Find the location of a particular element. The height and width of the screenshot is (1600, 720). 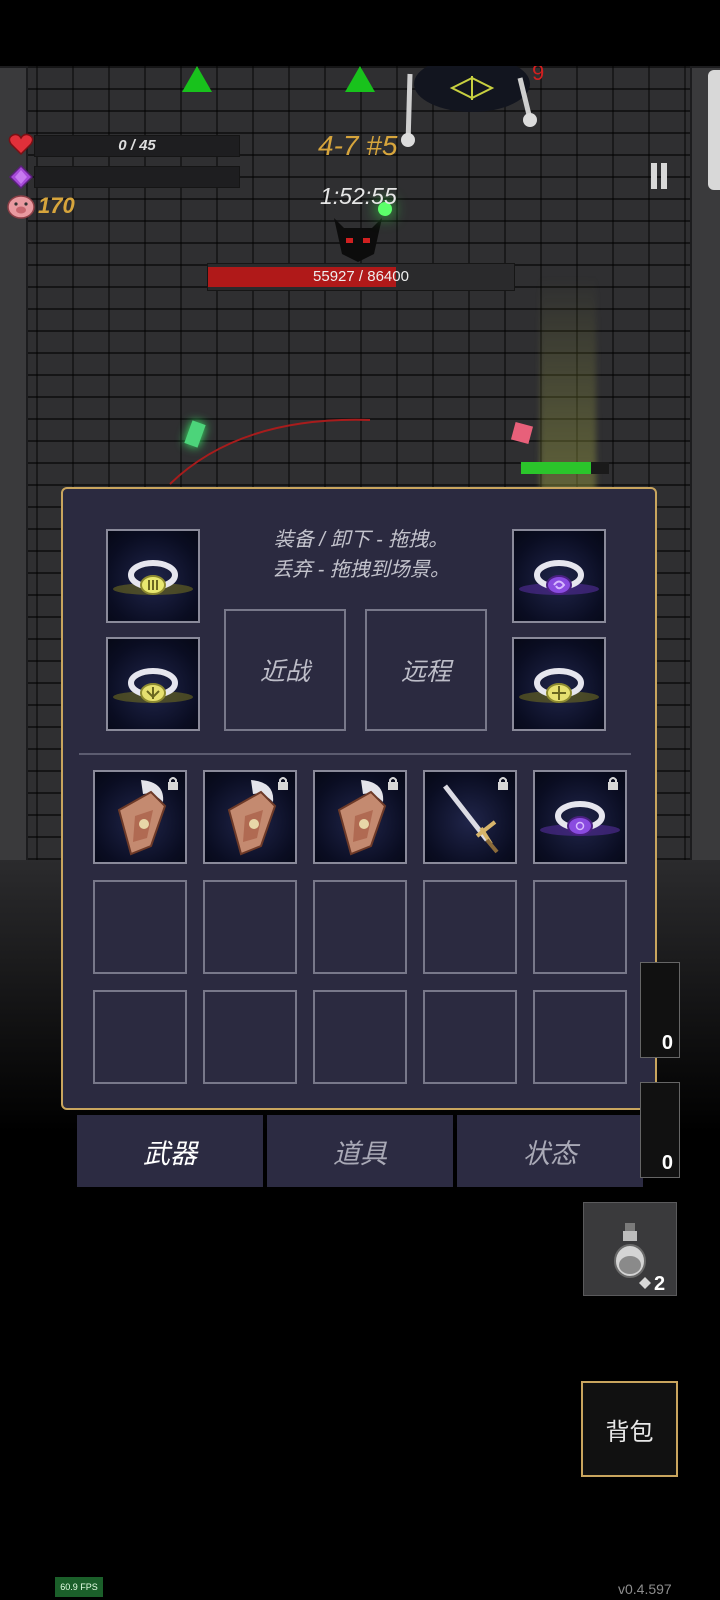

ranged-label: 远程 is located at coordinates (425, 672).